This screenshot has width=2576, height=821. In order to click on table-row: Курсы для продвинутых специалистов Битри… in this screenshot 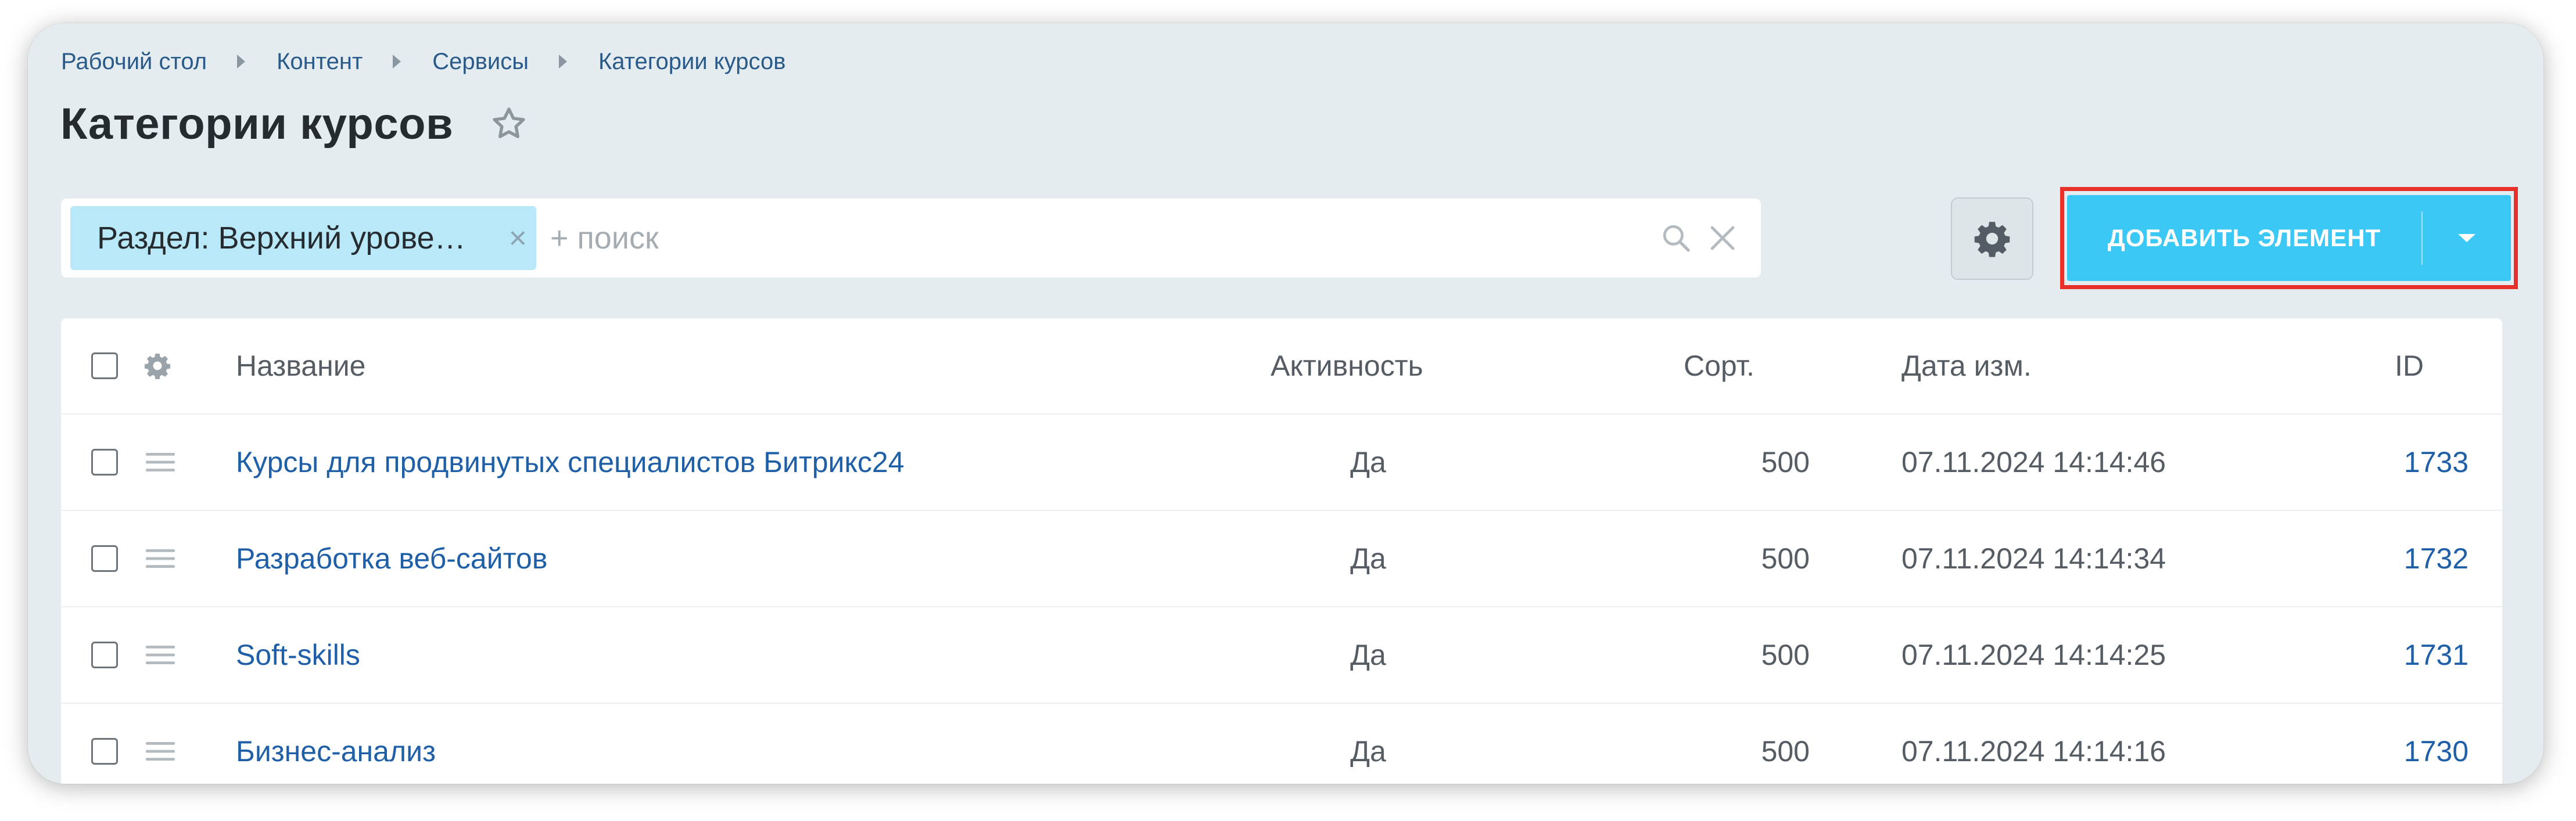, I will do `click(1281, 463)`.